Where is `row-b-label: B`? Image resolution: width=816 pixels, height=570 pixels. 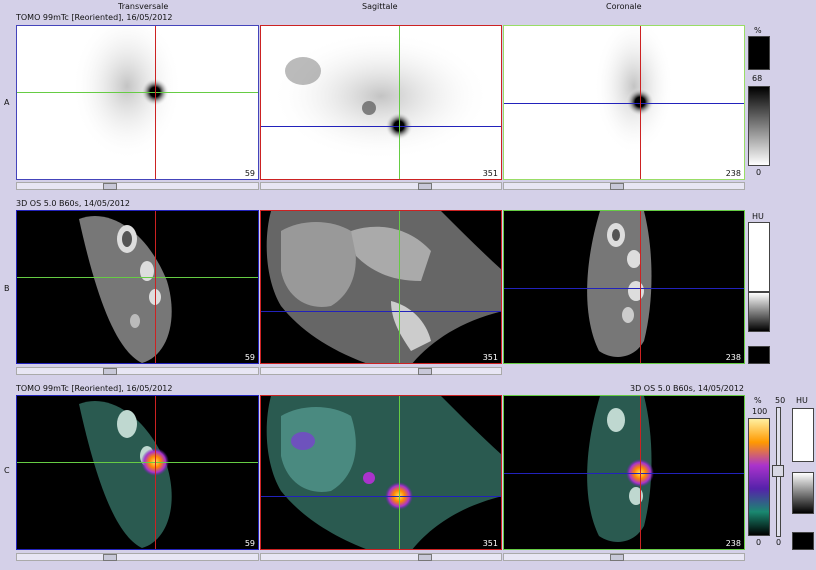 row-b-label: B is located at coordinates (7, 288).